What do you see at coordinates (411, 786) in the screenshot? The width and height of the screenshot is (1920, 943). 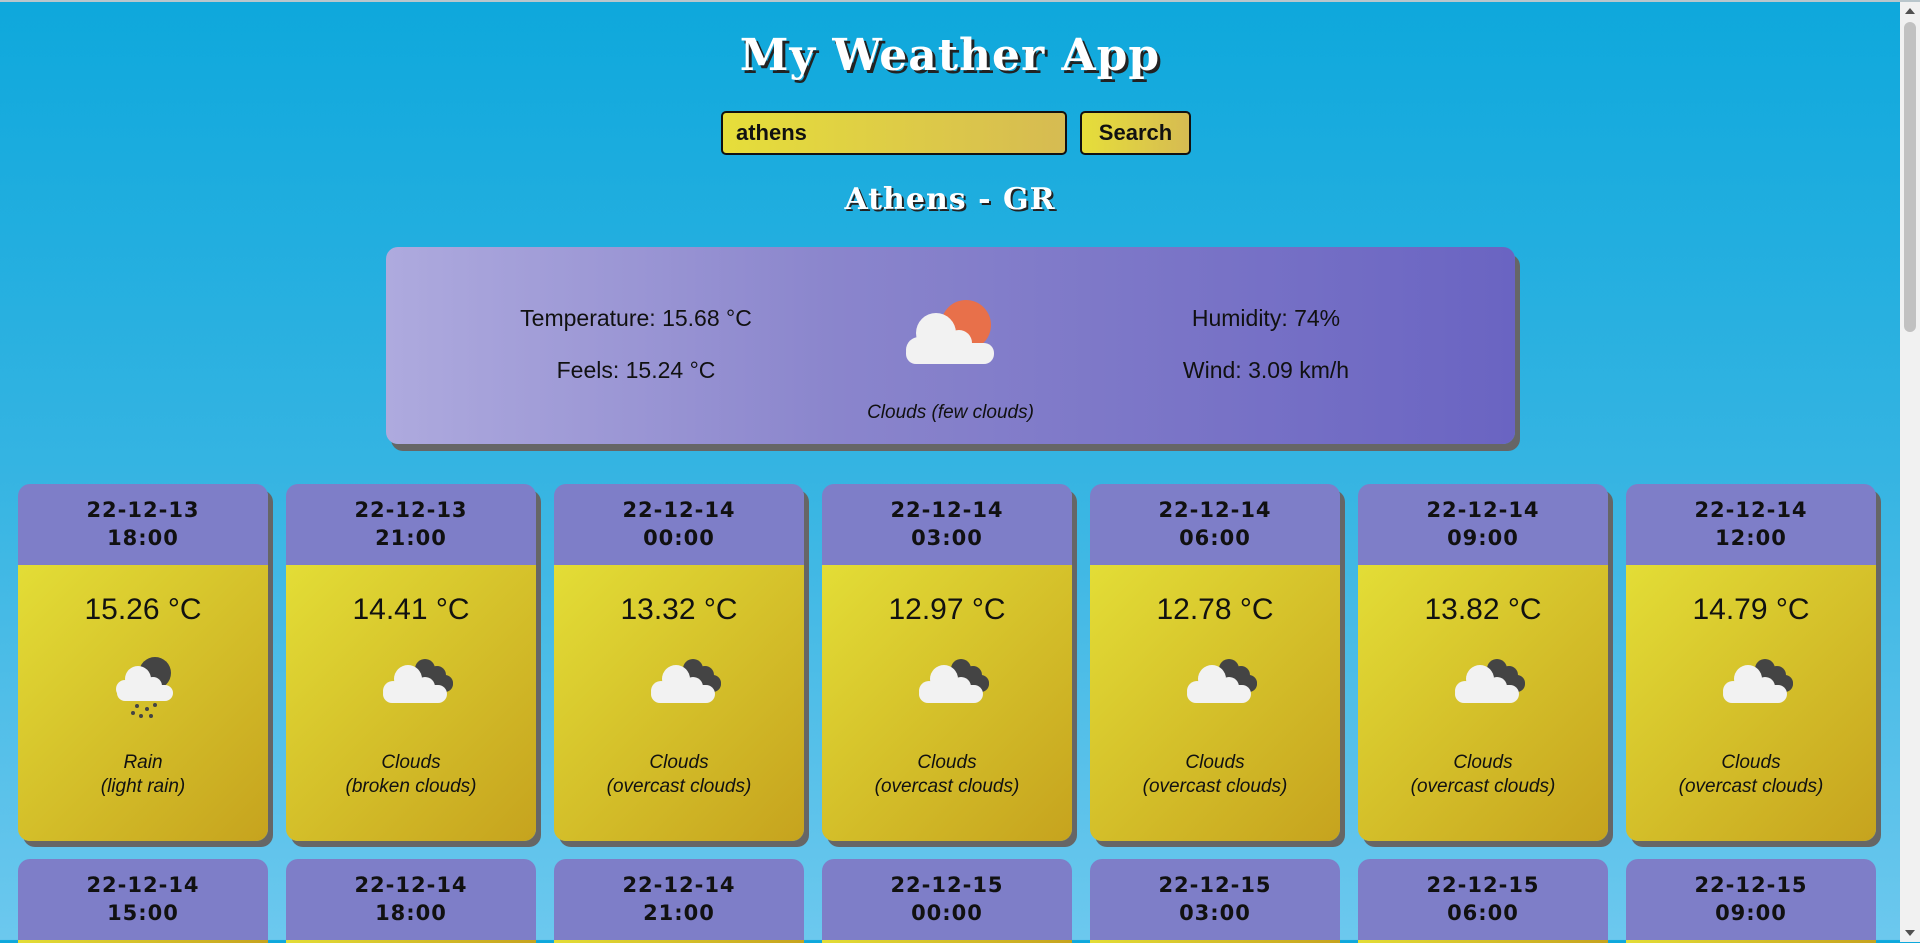 I see `forecast-condition-detail: (broken clouds)` at bounding box center [411, 786].